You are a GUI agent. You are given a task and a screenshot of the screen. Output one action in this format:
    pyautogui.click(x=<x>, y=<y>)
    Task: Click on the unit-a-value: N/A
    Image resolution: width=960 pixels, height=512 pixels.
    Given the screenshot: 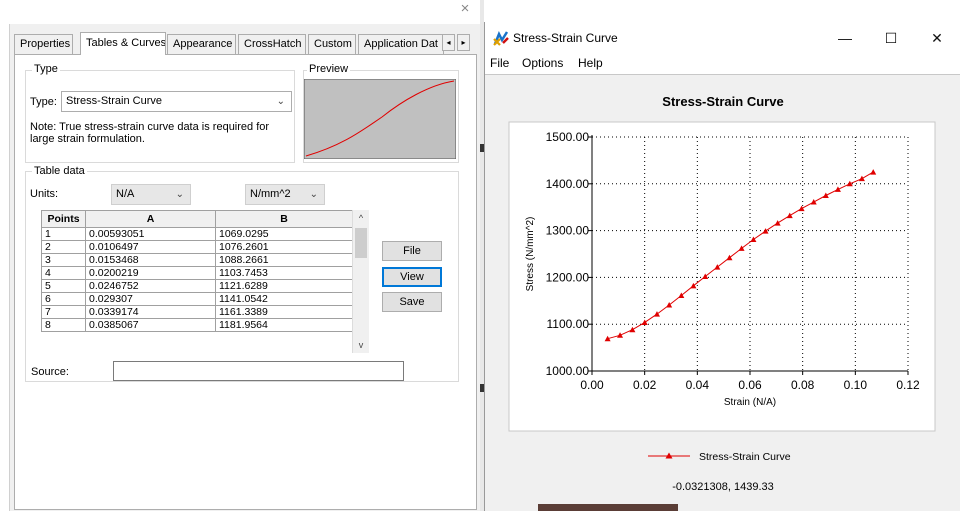 What is the action you would take?
    pyautogui.click(x=125, y=194)
    